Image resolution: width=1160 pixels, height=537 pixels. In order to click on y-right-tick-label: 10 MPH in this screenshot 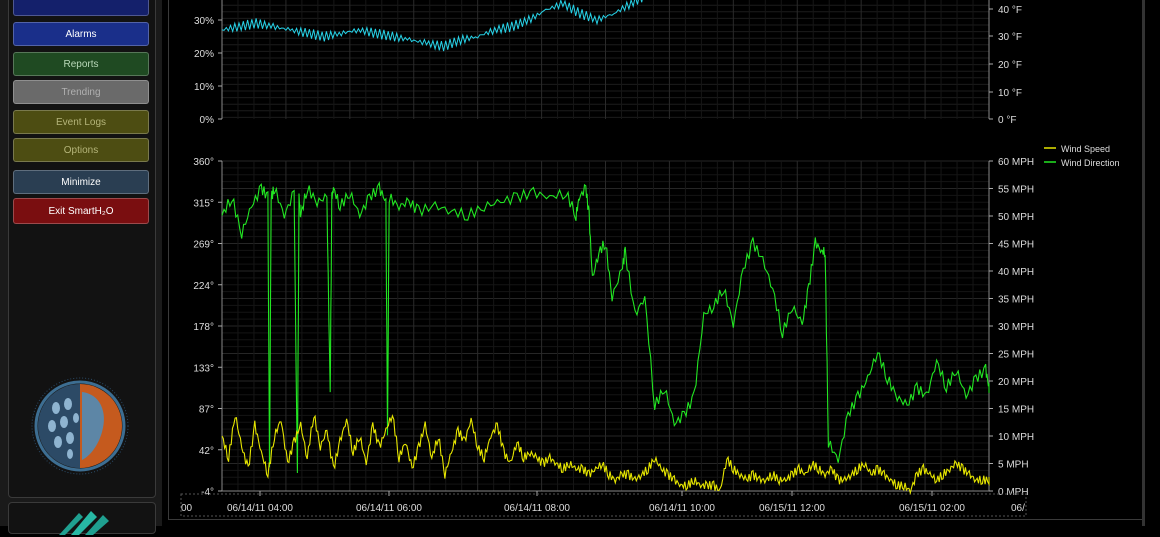, I will do `click(1016, 437)`.